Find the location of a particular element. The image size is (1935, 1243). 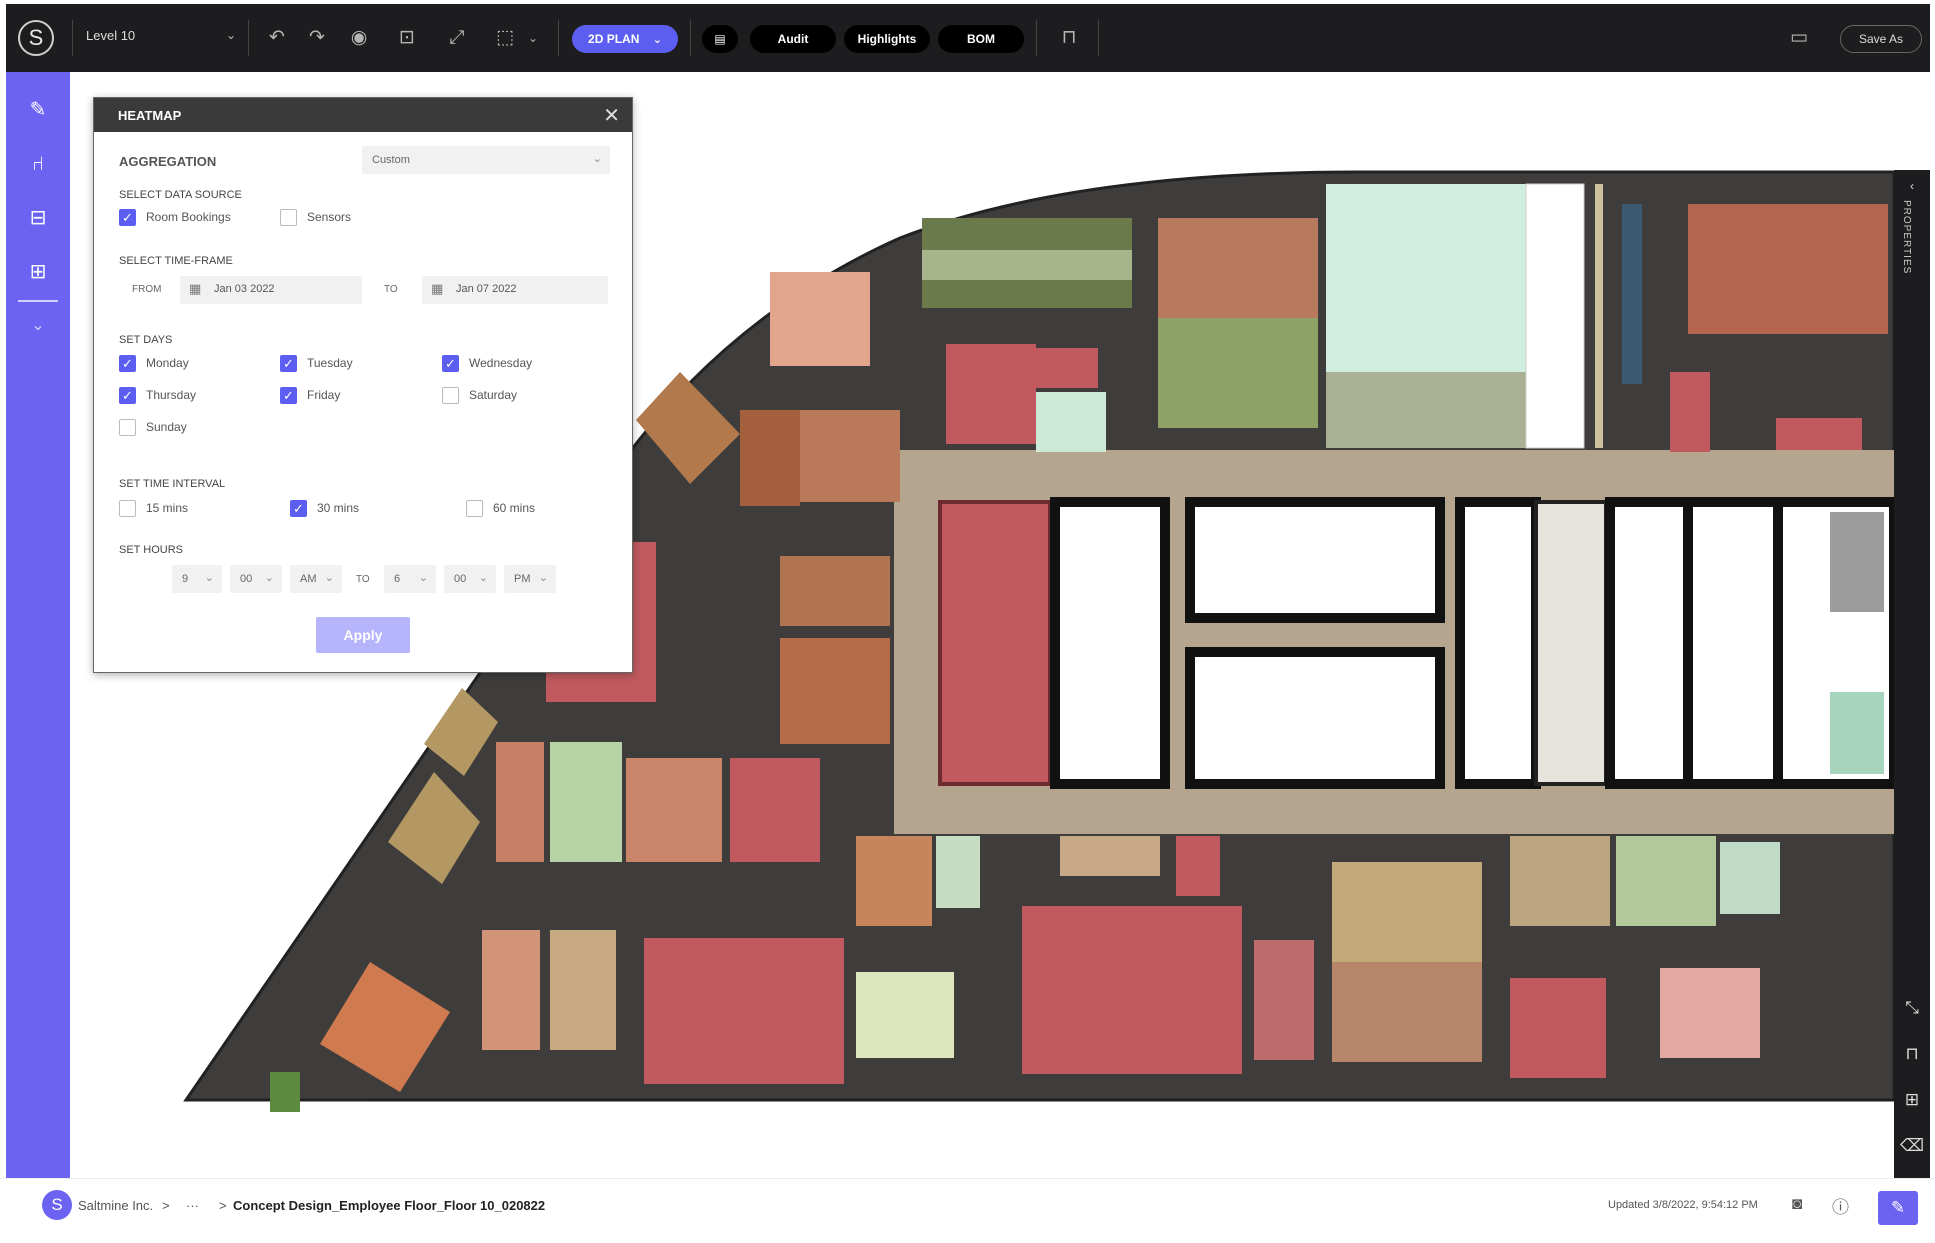

level-select: Level 10 ⌄ is located at coordinates (161, 39).